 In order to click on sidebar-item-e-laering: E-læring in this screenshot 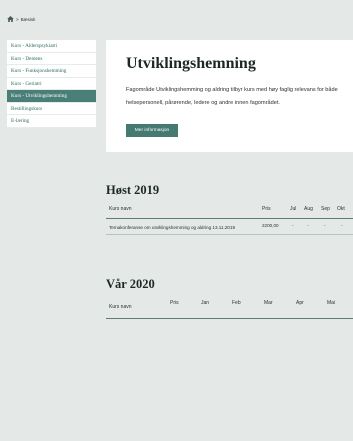, I will do `click(51, 121)`.